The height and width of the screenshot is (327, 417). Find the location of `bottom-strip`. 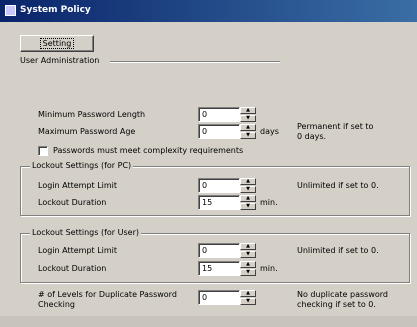

bottom-strip is located at coordinates (208, 321).